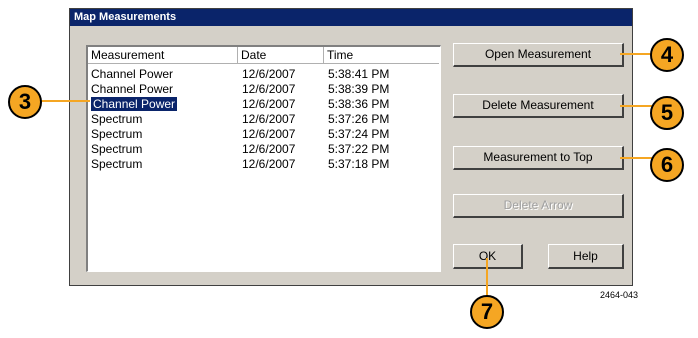 This screenshot has width=698, height=338. I want to click on callout-6: 6, so click(667, 165).